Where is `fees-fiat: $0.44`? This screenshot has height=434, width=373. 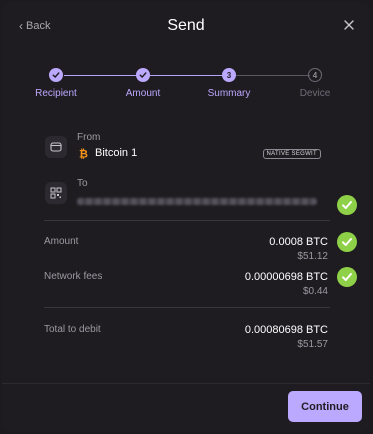 fees-fiat: $0.44 is located at coordinates (315, 291).